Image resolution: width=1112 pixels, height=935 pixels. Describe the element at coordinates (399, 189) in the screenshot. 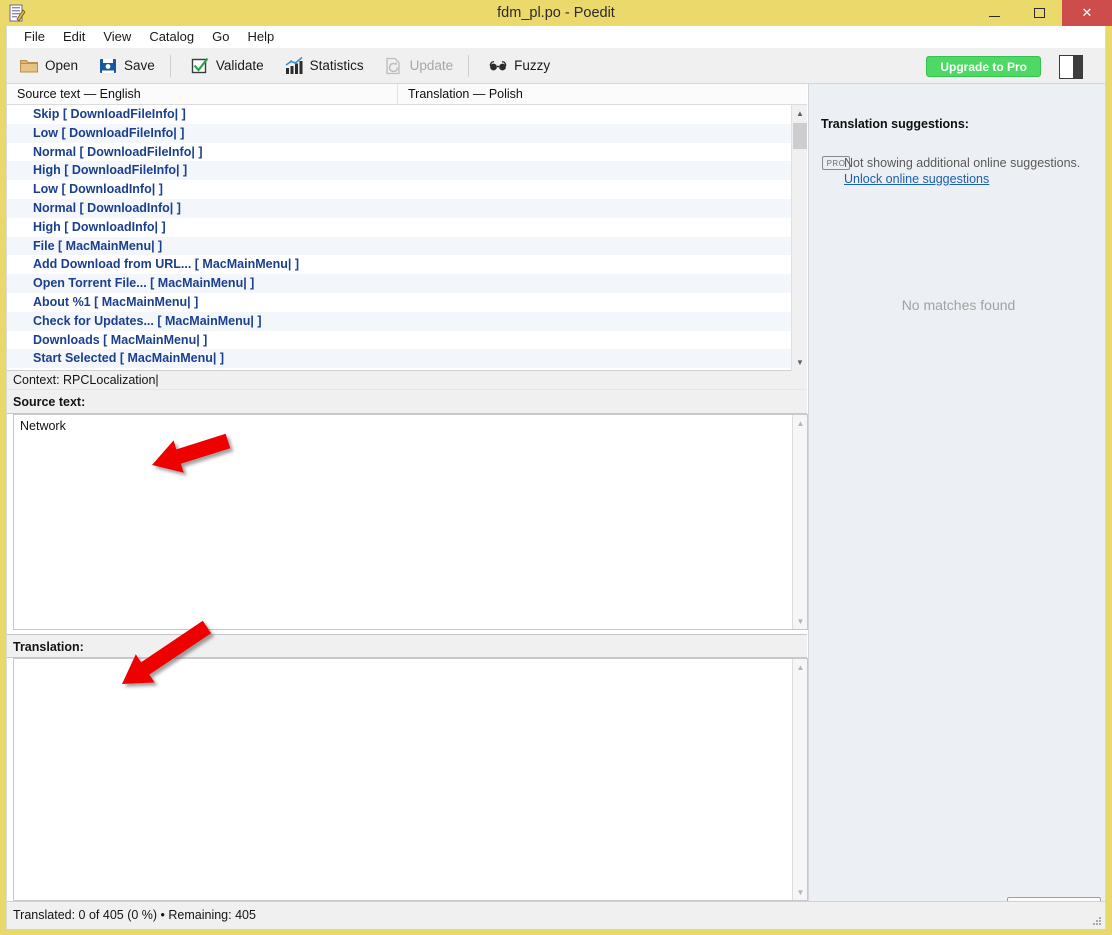

I see `table-row: Low [ DownloadInfo| ]` at that location.